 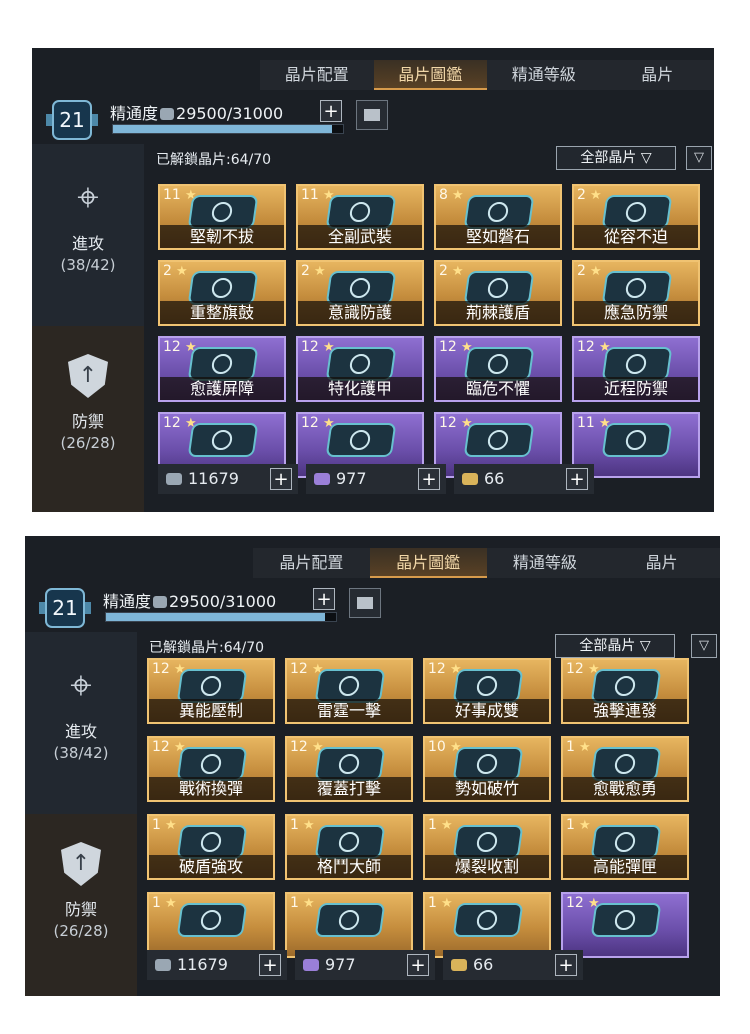 What do you see at coordinates (88, 443) in the screenshot?
I see `sidebar-item-count: (26/28)` at bounding box center [88, 443].